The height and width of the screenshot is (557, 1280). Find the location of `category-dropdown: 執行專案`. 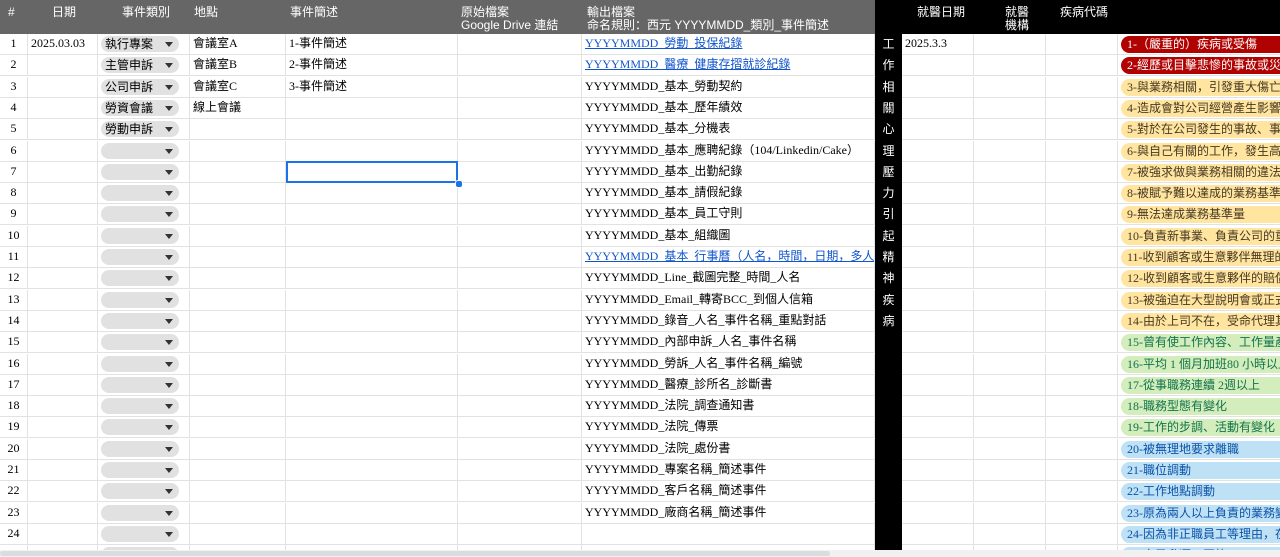

category-dropdown: 執行專案 is located at coordinates (140, 44).